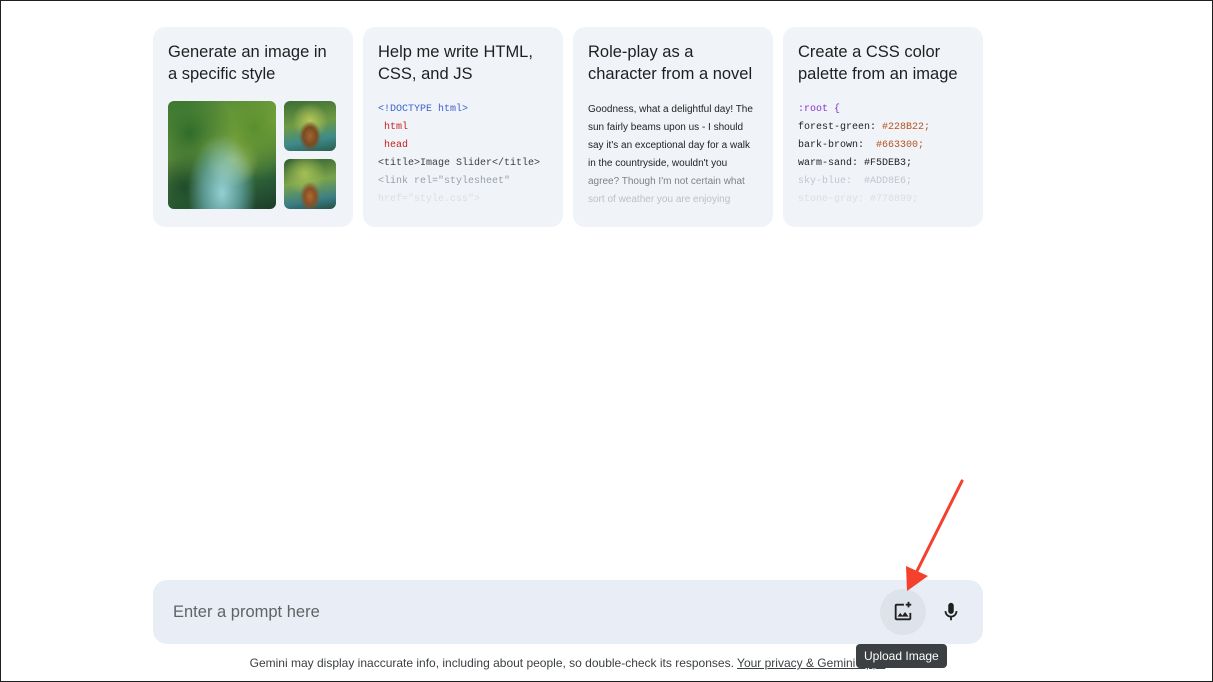  I want to click on upload-image-tooltip: Upload Image, so click(901, 656).